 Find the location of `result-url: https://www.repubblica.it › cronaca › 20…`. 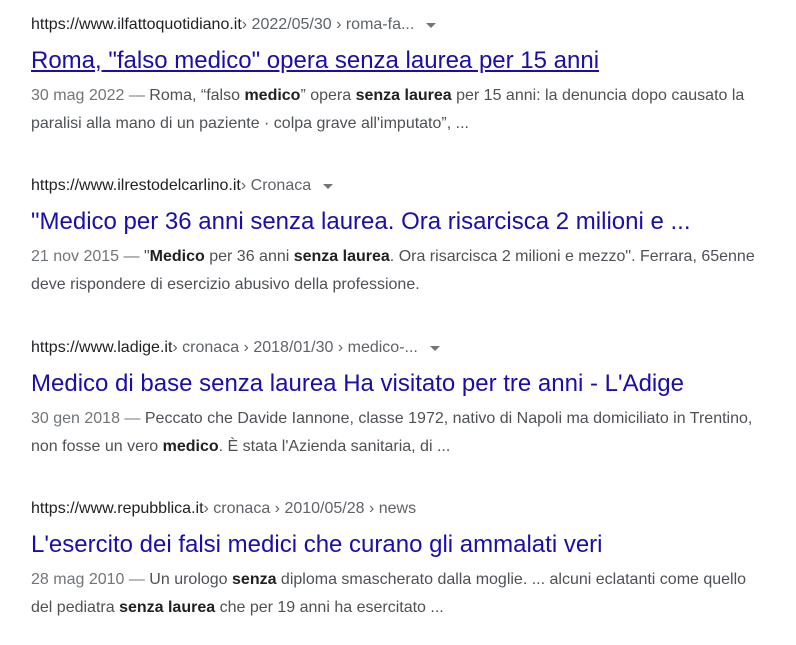

result-url: https://www.repubblica.it › cronaca › 20… is located at coordinates (401, 509).